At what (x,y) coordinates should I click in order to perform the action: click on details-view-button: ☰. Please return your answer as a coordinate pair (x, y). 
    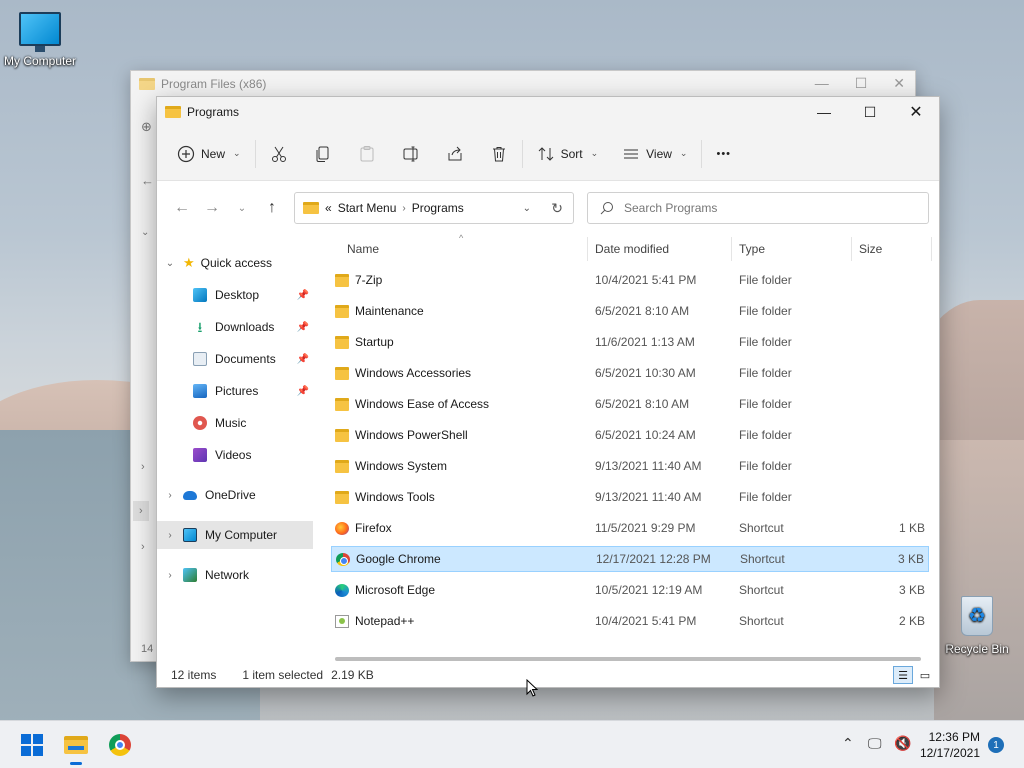
    Looking at the image, I should click on (903, 675).